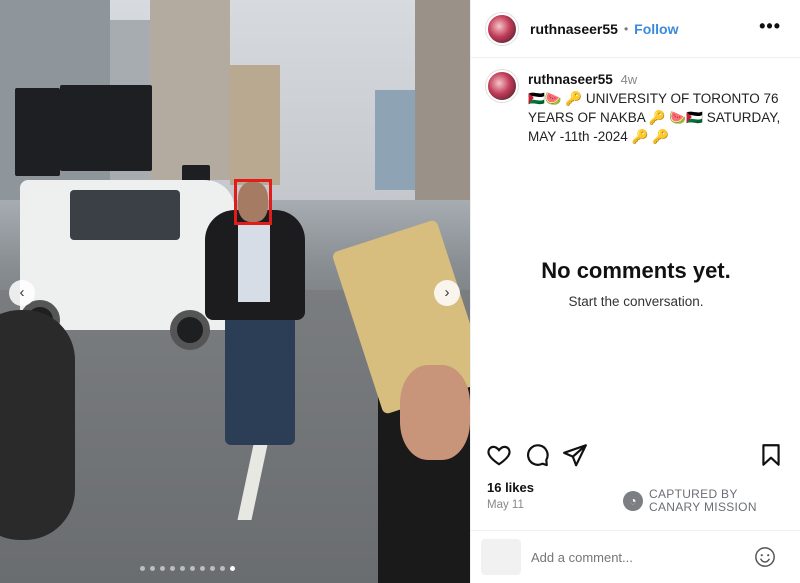  Describe the element at coordinates (574, 29) in the screenshot. I see `username: ruthnaseer55` at that location.